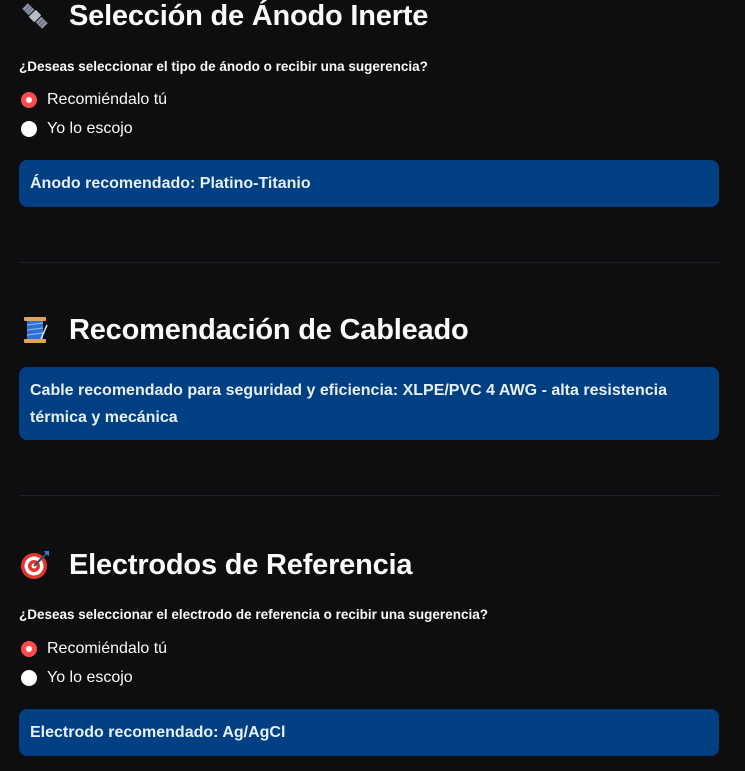 The width and height of the screenshot is (745, 771). I want to click on target-dart-icon, so click(35, 565).